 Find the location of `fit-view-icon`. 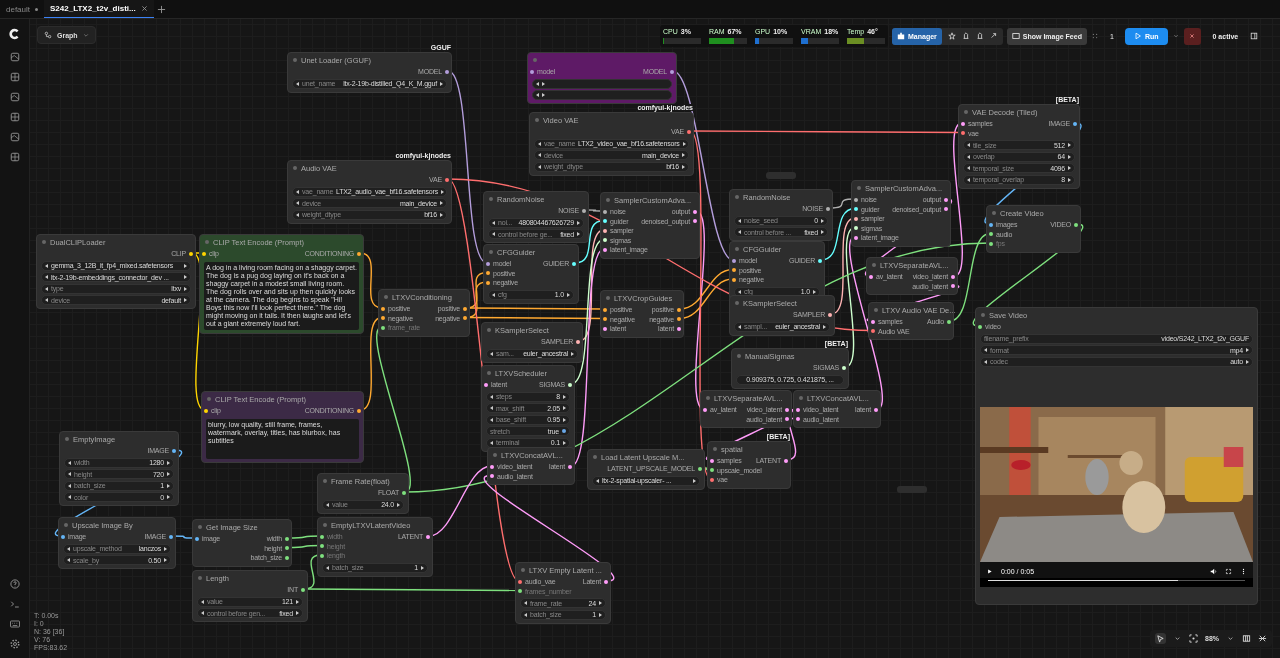

fit-view-icon is located at coordinates (1193, 638).